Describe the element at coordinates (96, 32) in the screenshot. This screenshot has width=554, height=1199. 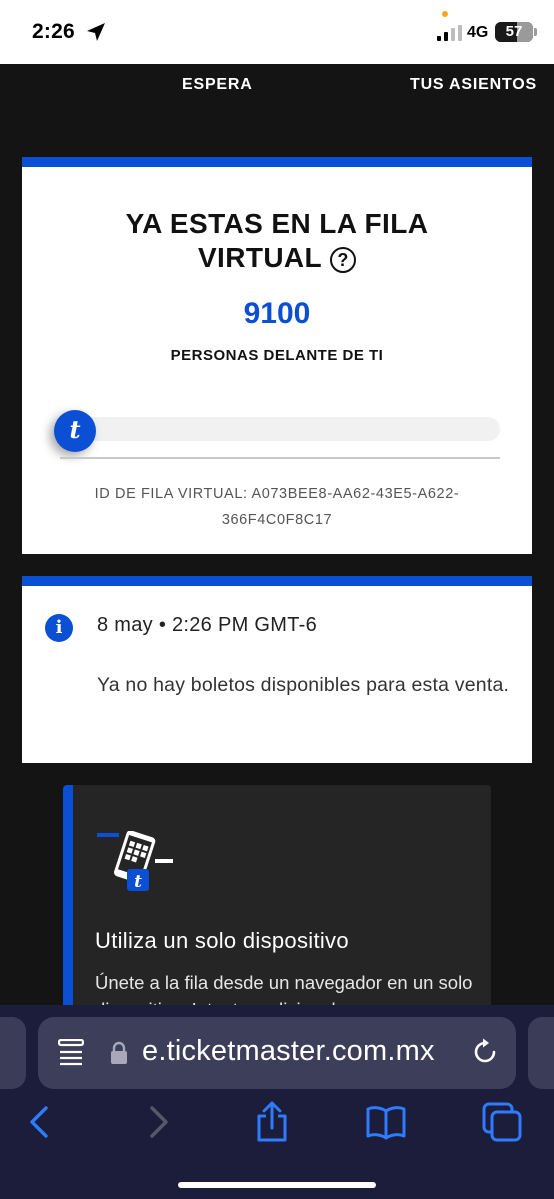
I see `location-arrow-icon` at that location.